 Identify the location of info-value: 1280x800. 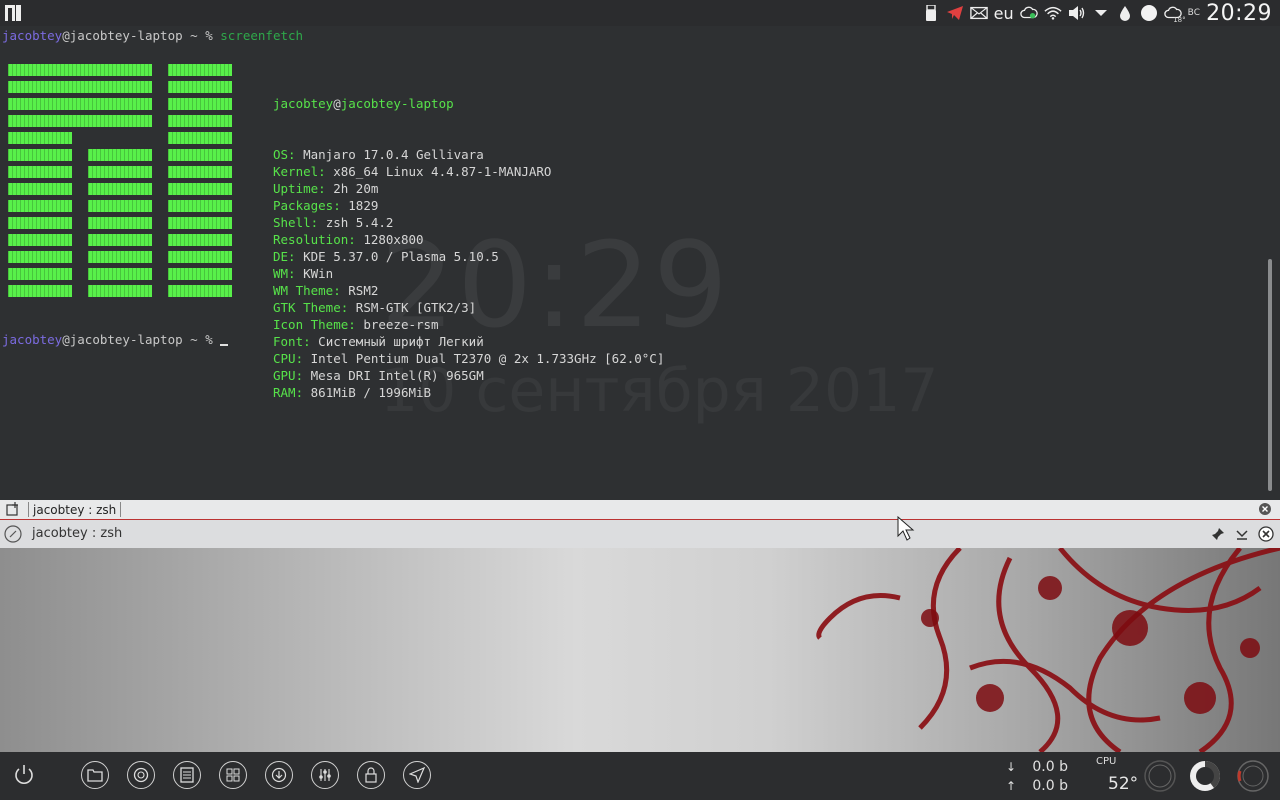
(393, 239).